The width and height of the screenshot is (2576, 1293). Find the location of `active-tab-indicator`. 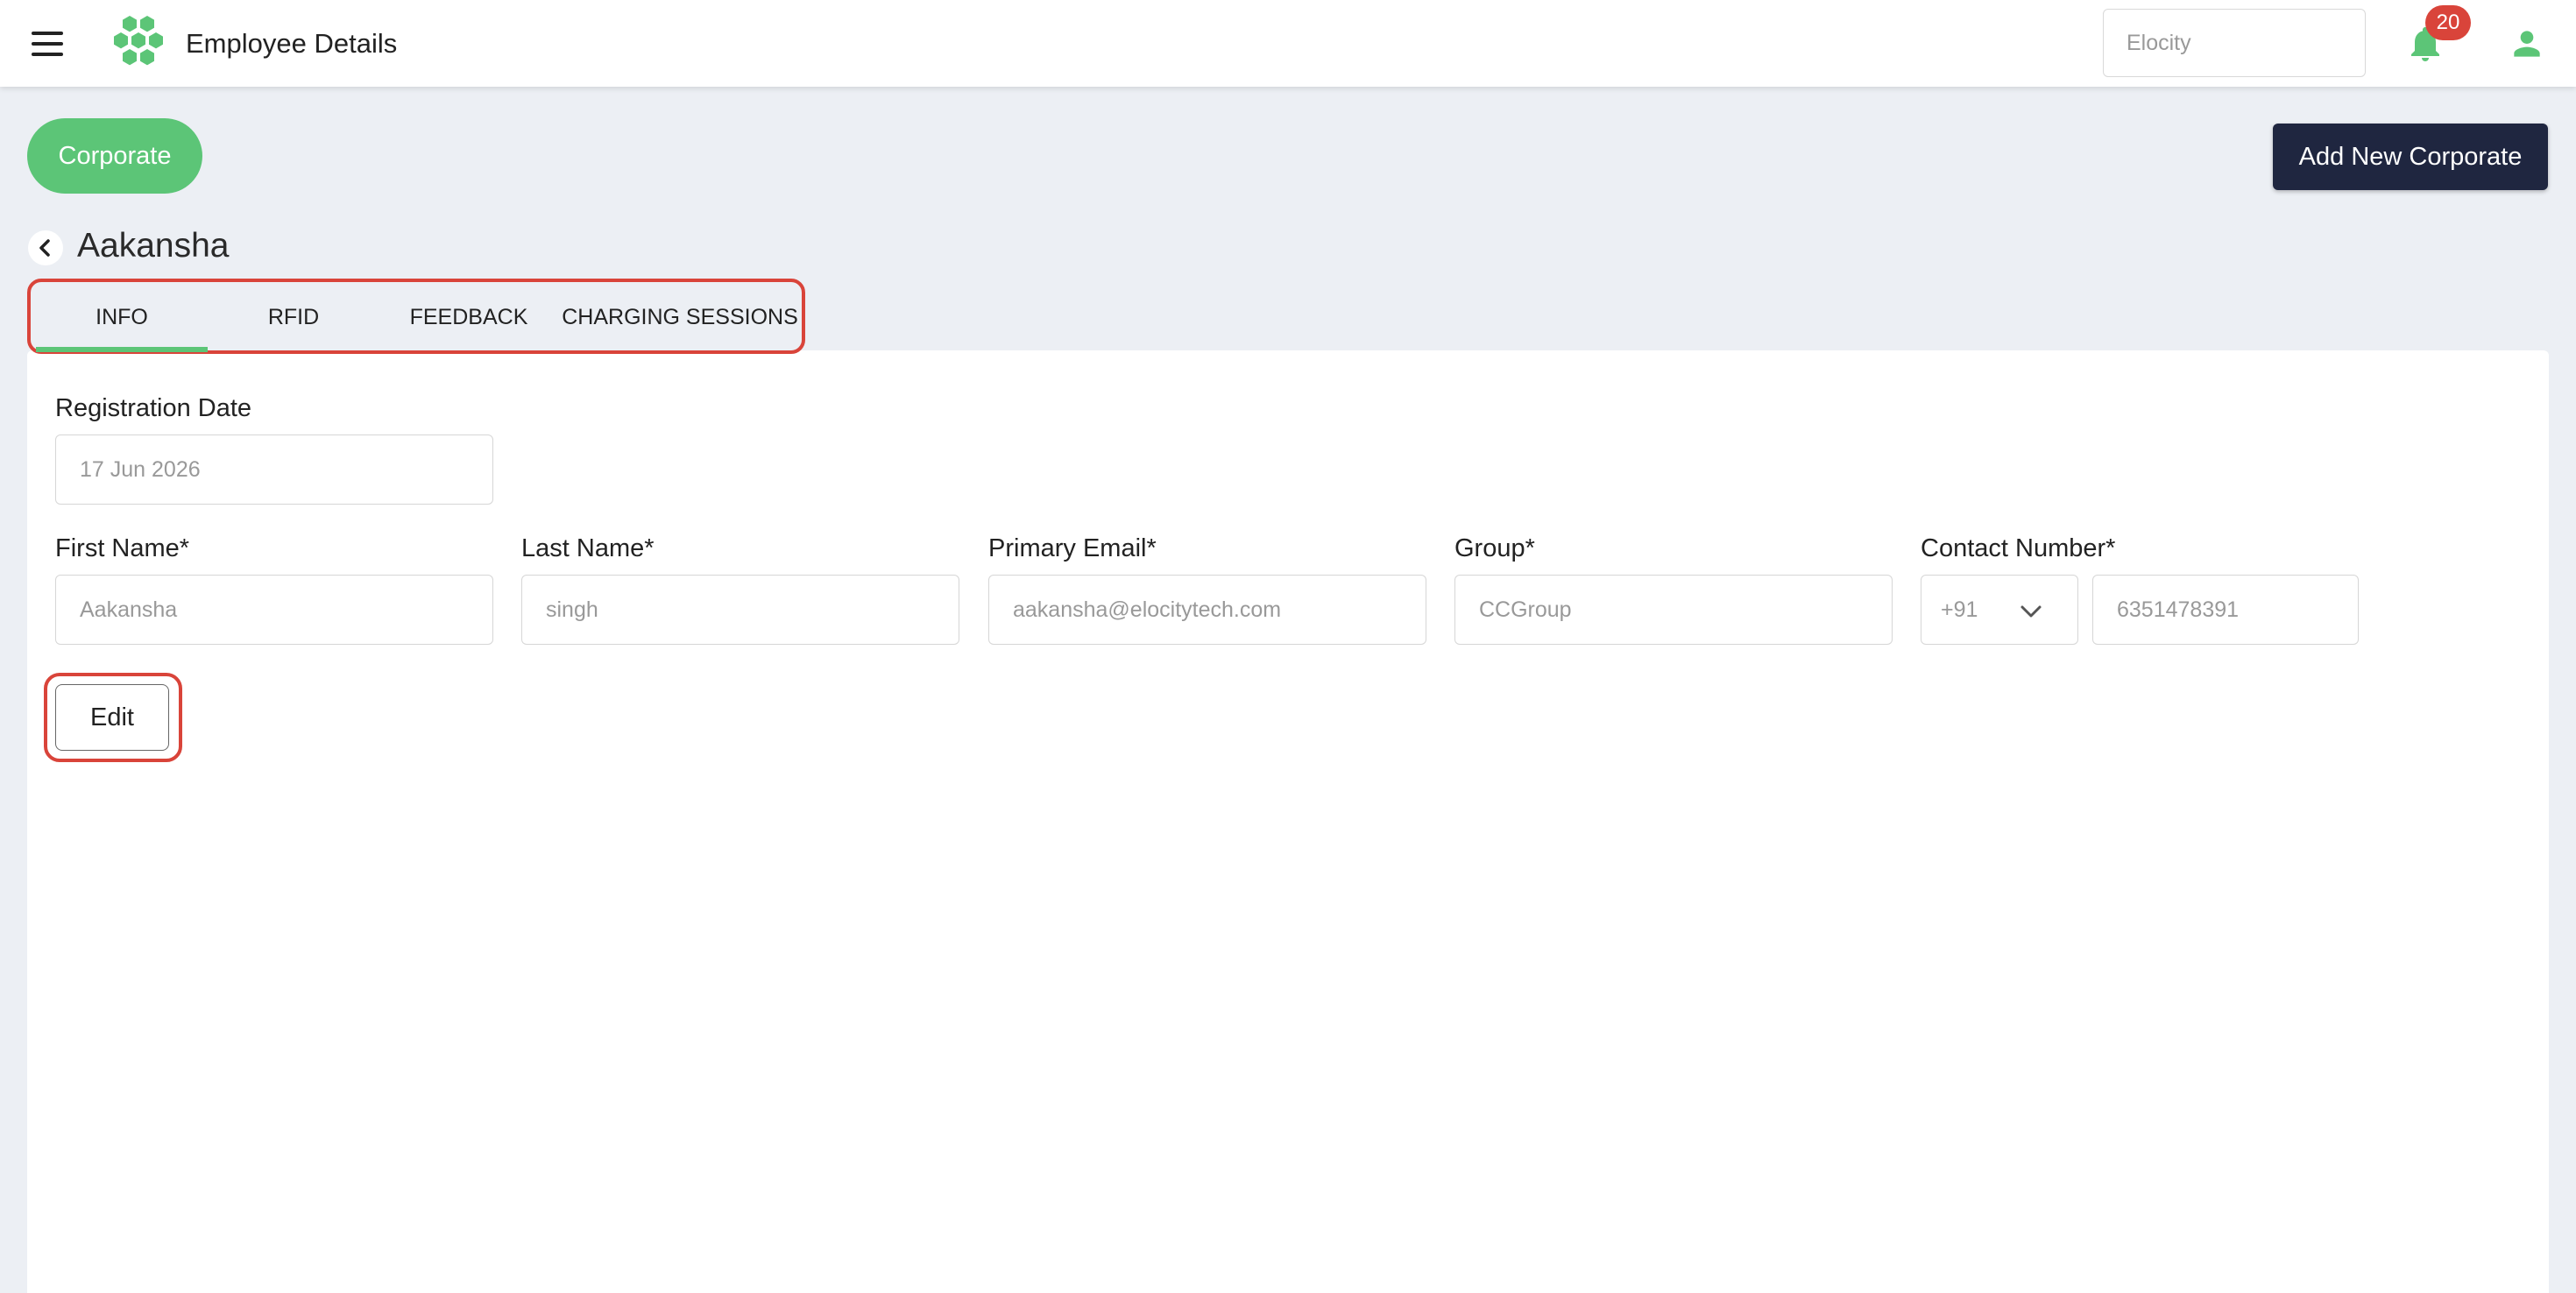

active-tab-indicator is located at coordinates (122, 349).